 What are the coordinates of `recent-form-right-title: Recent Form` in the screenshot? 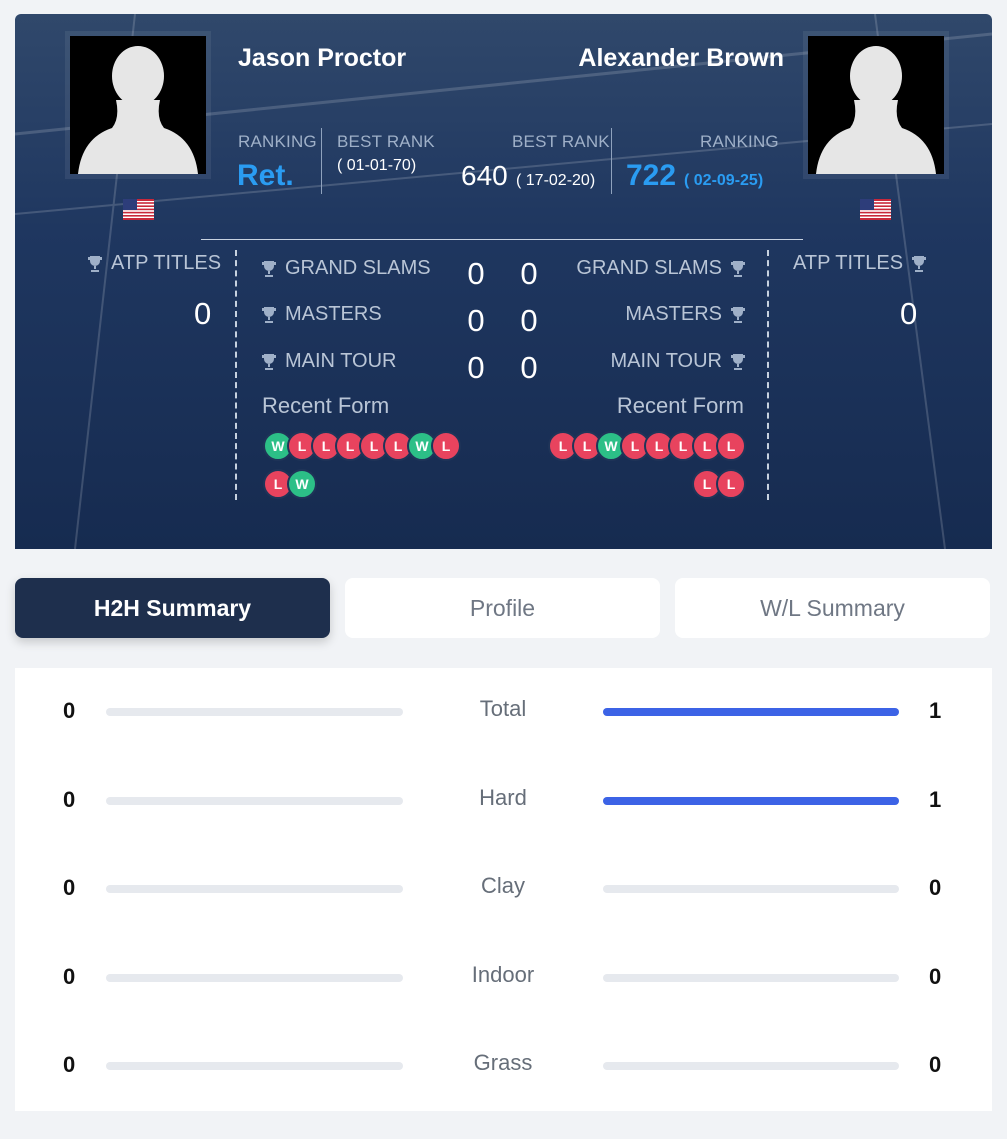 It's located at (680, 405).